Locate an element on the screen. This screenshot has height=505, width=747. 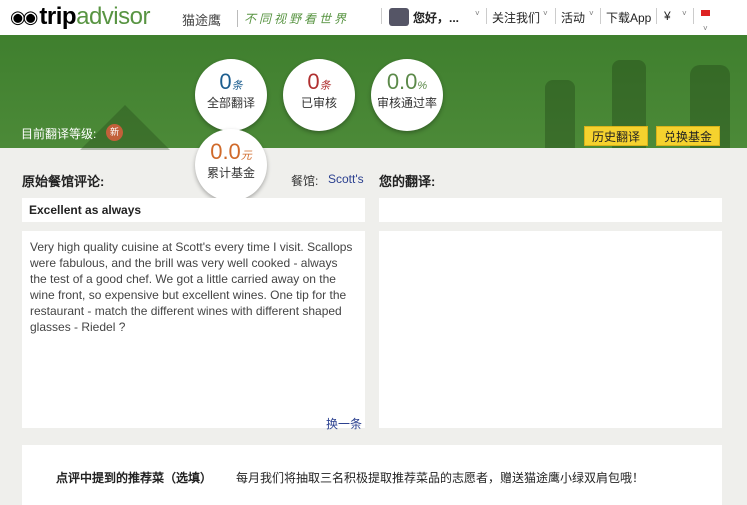
download-app-link: 下载App is located at coordinates (628, 17).